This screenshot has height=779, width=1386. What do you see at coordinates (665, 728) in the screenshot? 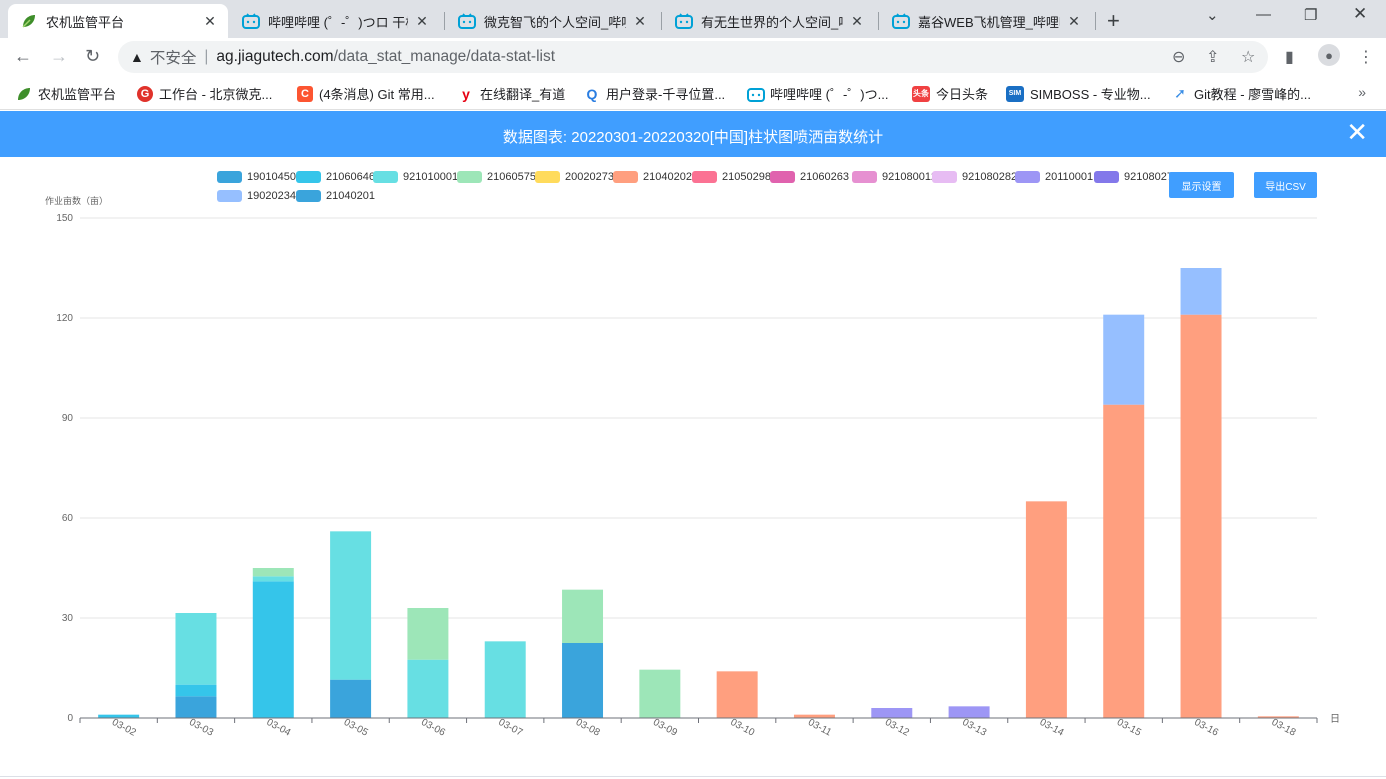
I see `x-tick-label: 03-09` at bounding box center [665, 728].